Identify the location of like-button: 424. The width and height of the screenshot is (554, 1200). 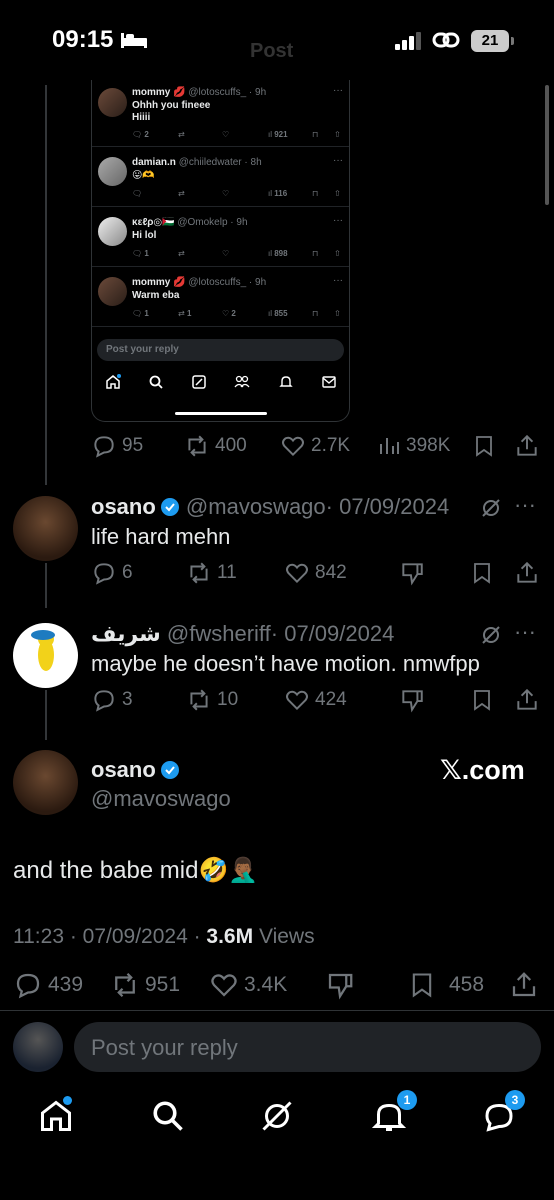
(315, 700).